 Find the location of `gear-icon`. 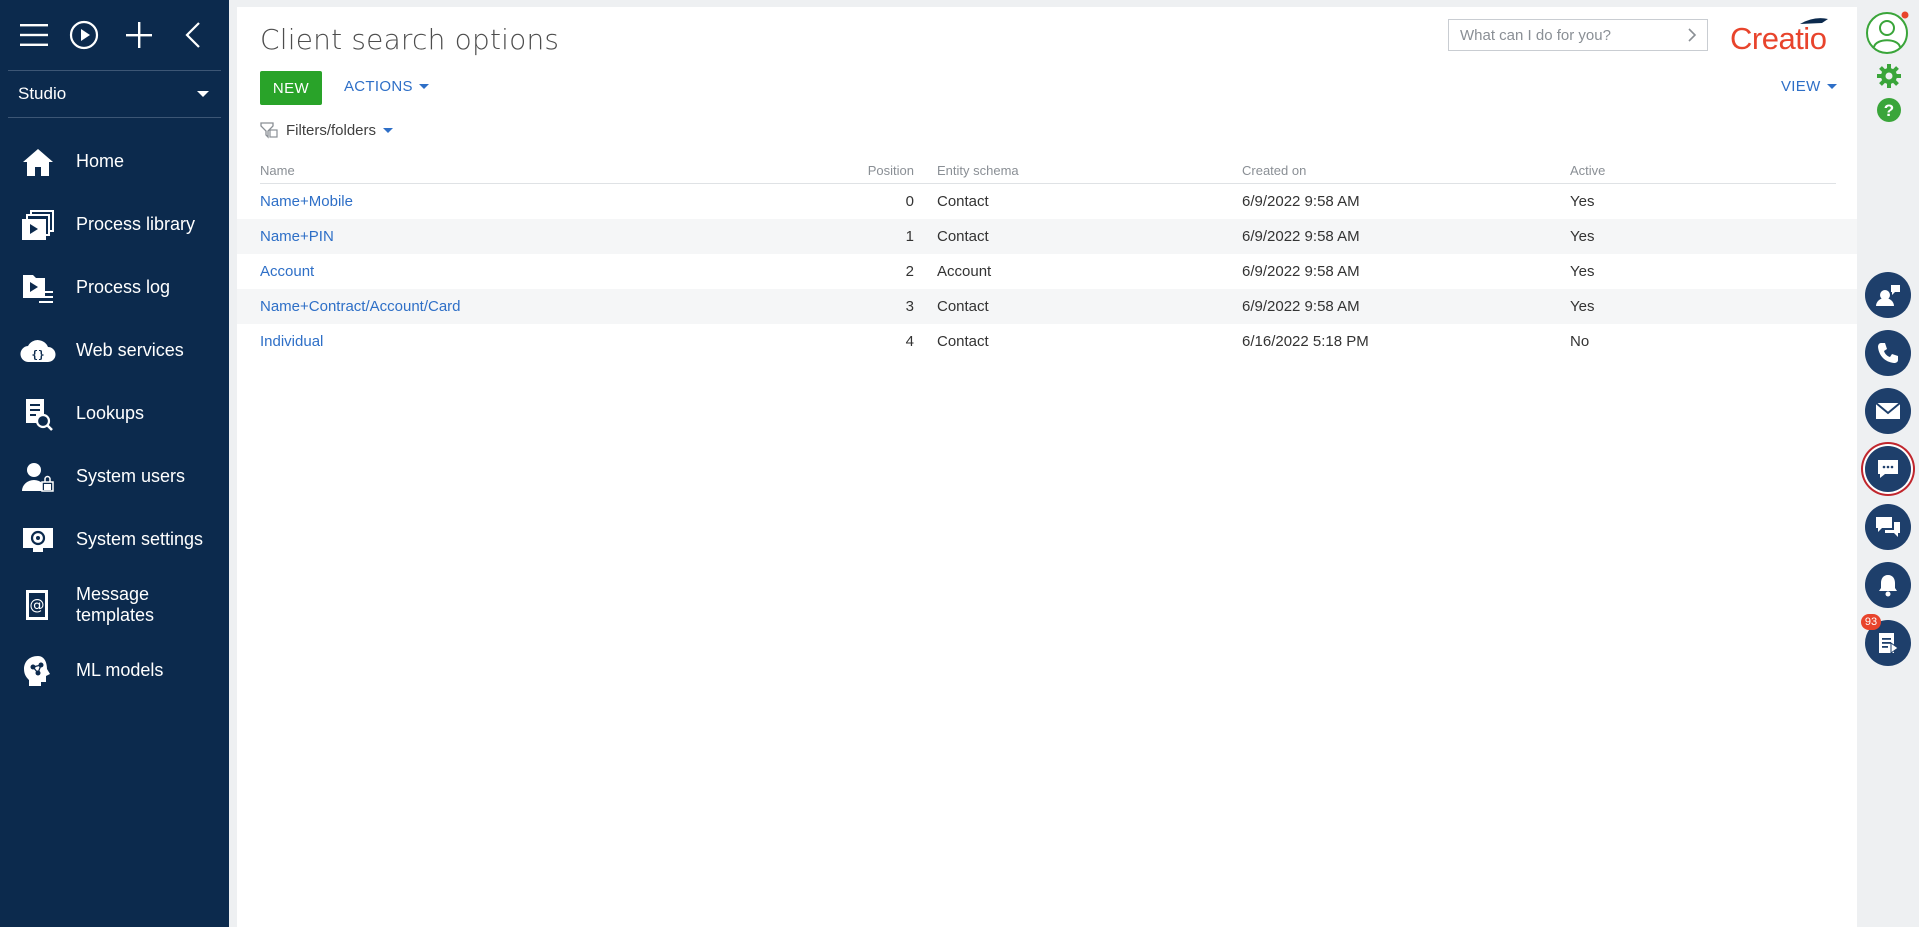

gear-icon is located at coordinates (1889, 76).